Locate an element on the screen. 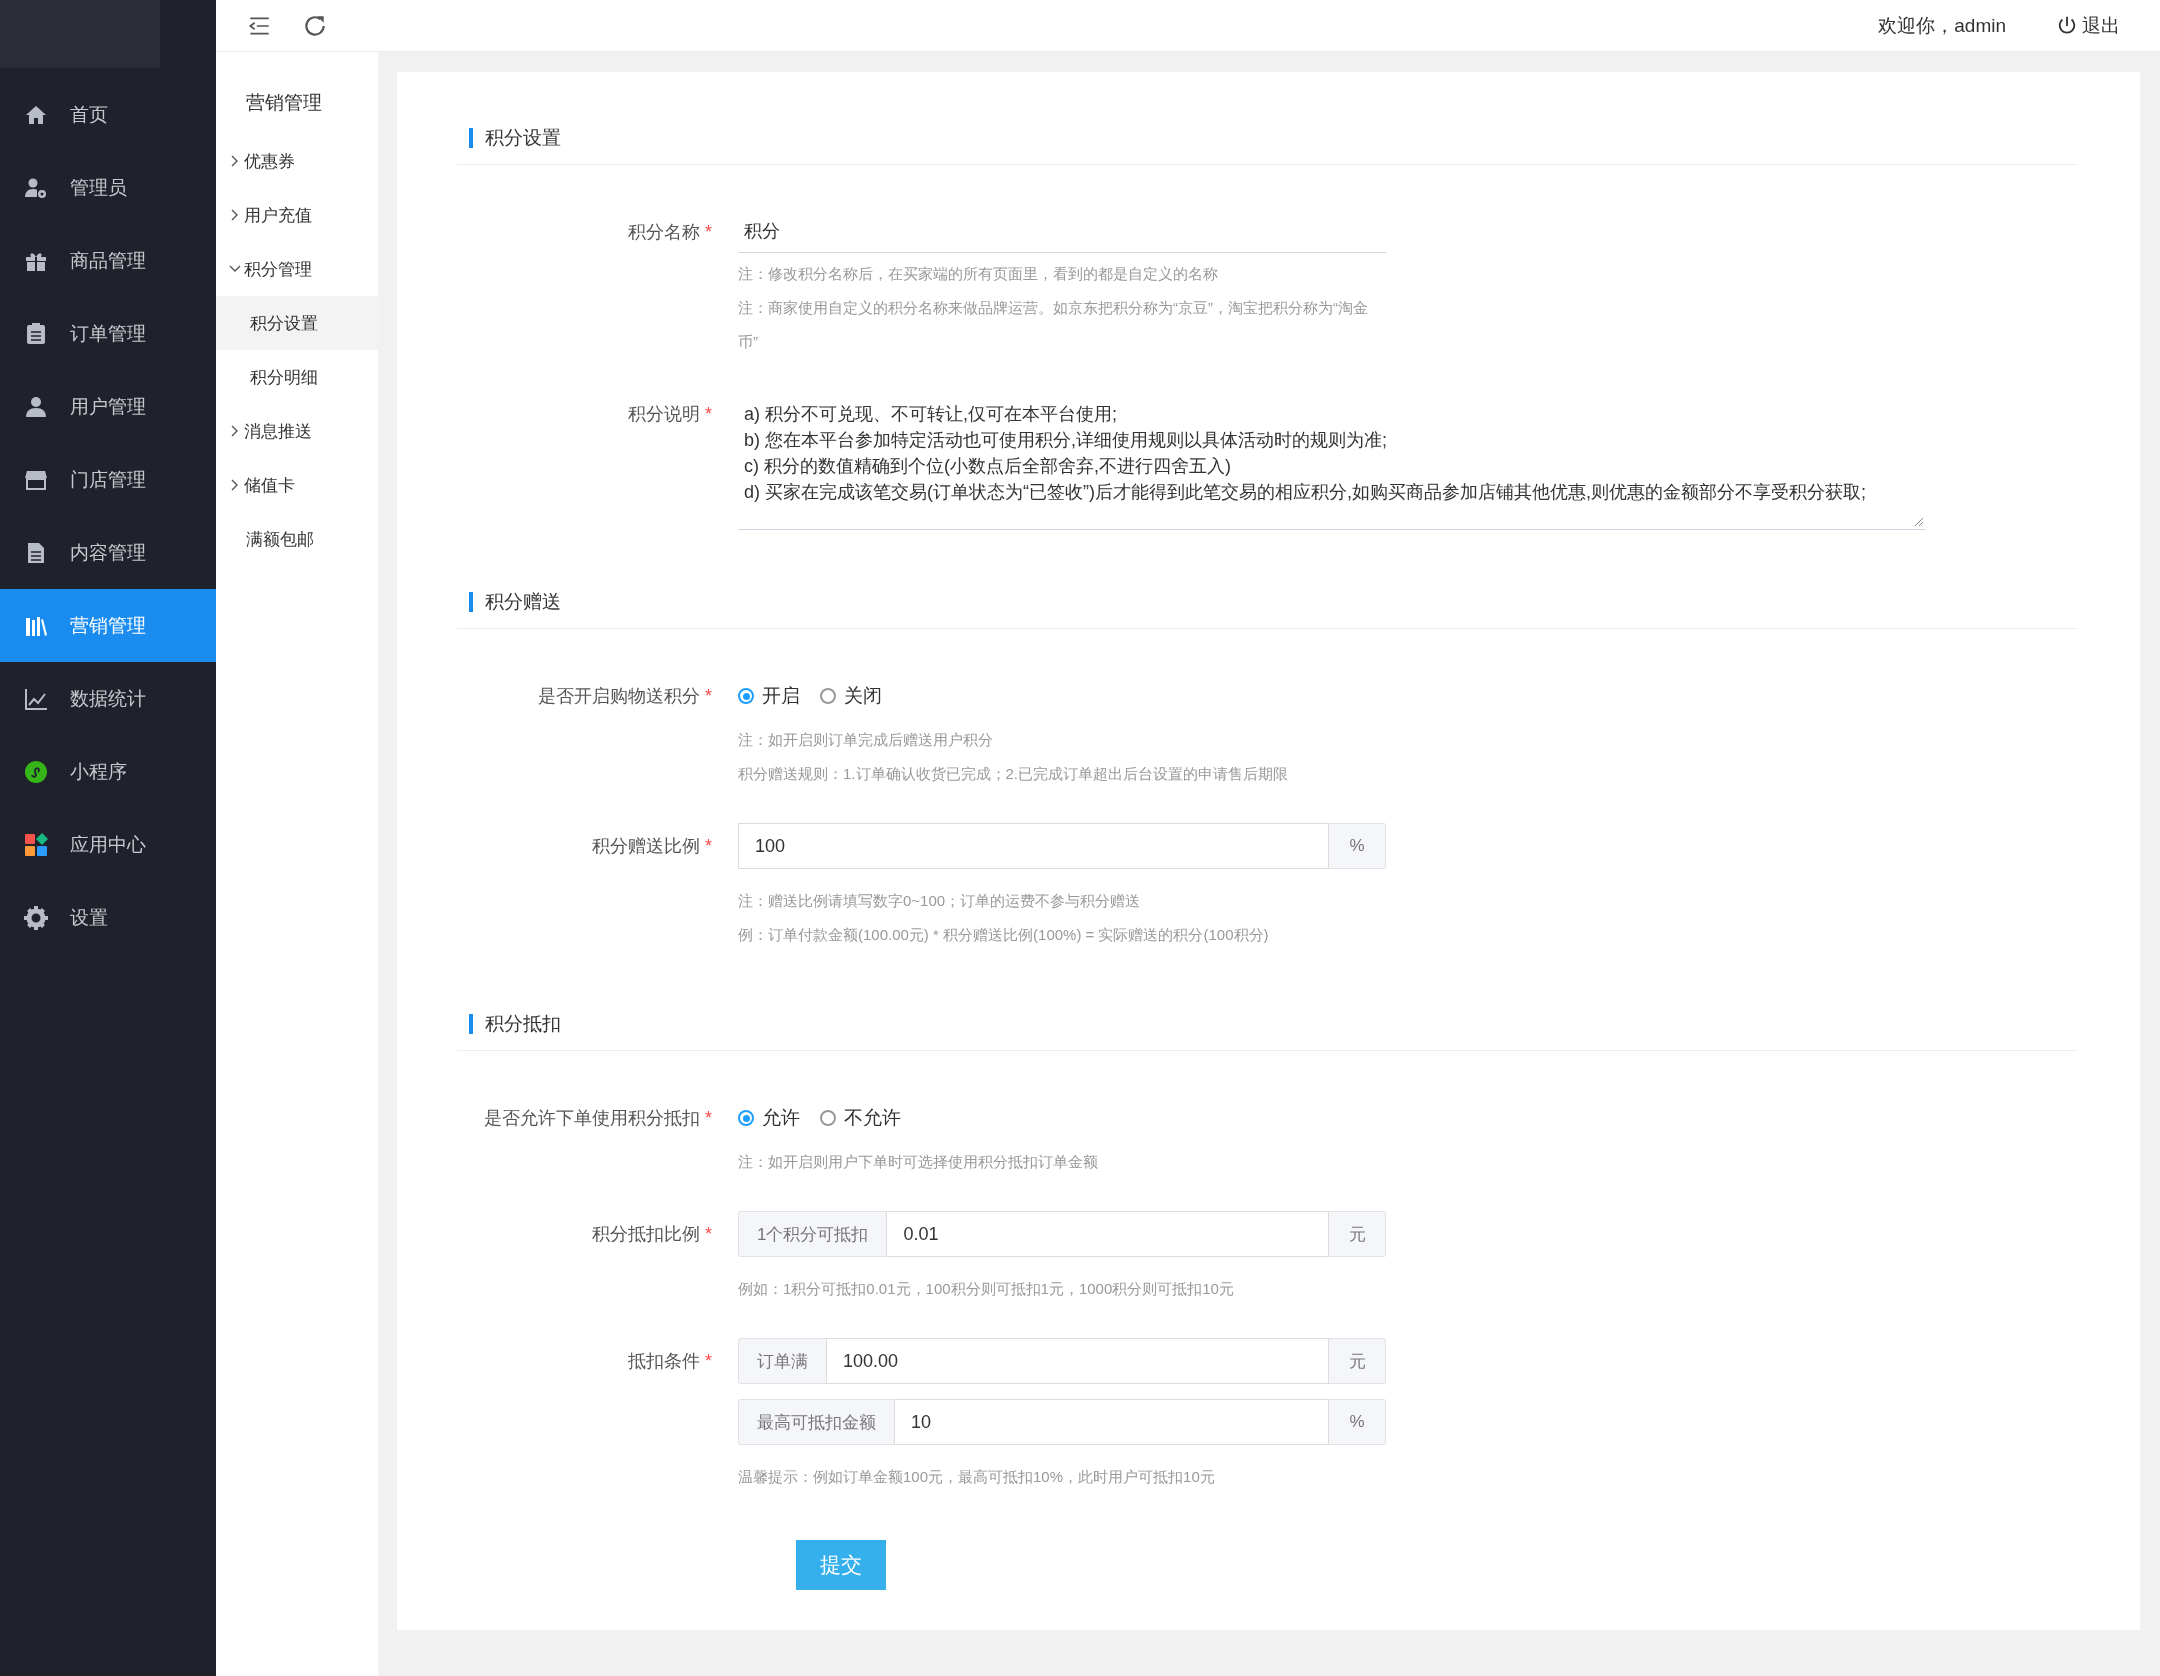 Image resolution: width=2160 pixels, height=1676 pixels. prefix-label: 最高可抵扣金额 is located at coordinates (816, 1422).